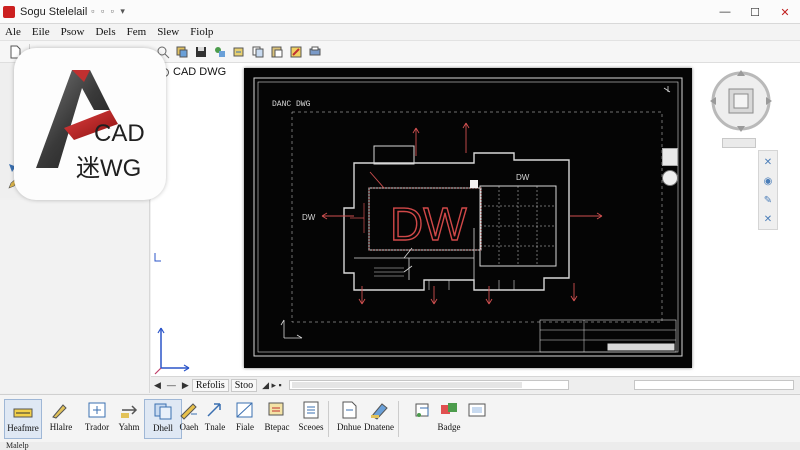  Describe the element at coordinates (768, 219) in the screenshot. I see `nav-orbit-icon: ✕` at that location.